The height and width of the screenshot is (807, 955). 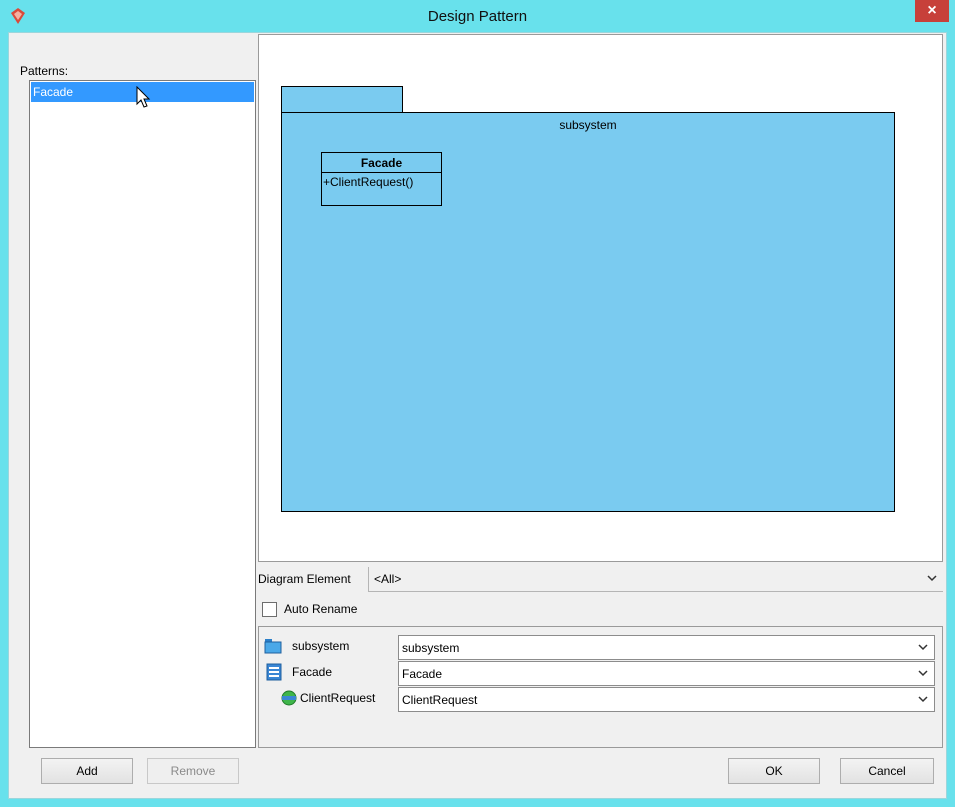 What do you see at coordinates (774, 771) in the screenshot?
I see `ok-button: OK` at bounding box center [774, 771].